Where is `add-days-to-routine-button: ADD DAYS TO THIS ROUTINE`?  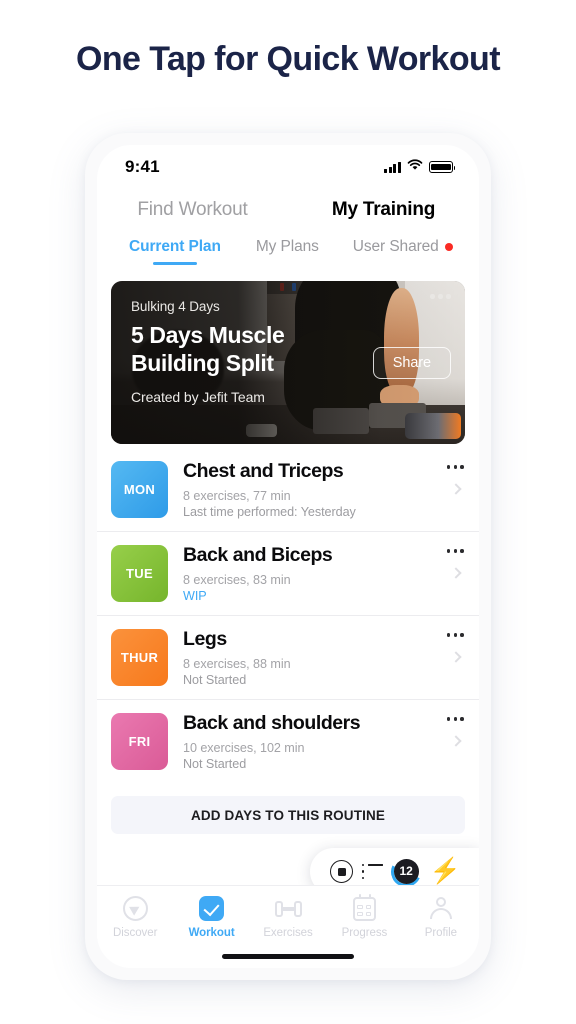 add-days-to-routine-button: ADD DAYS TO THIS ROUTINE is located at coordinates (288, 815).